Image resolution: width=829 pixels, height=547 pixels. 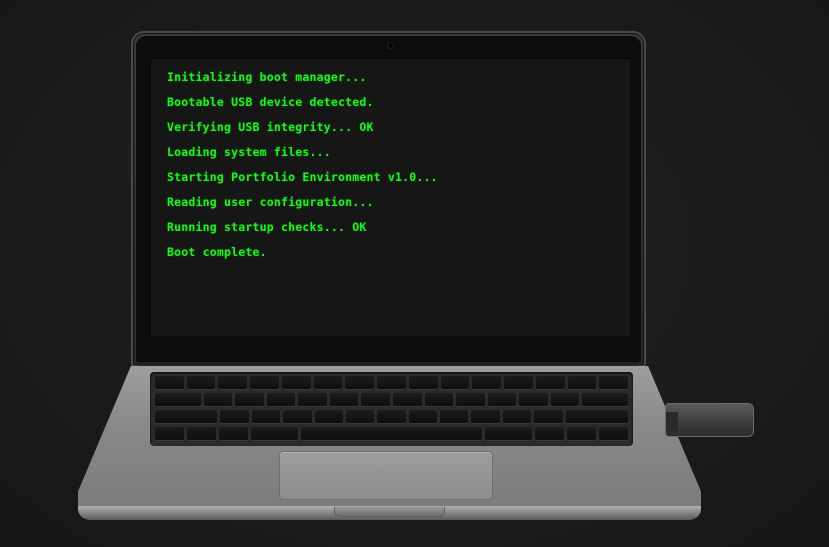 I want to click on spacebar, so click(x=391, y=433).